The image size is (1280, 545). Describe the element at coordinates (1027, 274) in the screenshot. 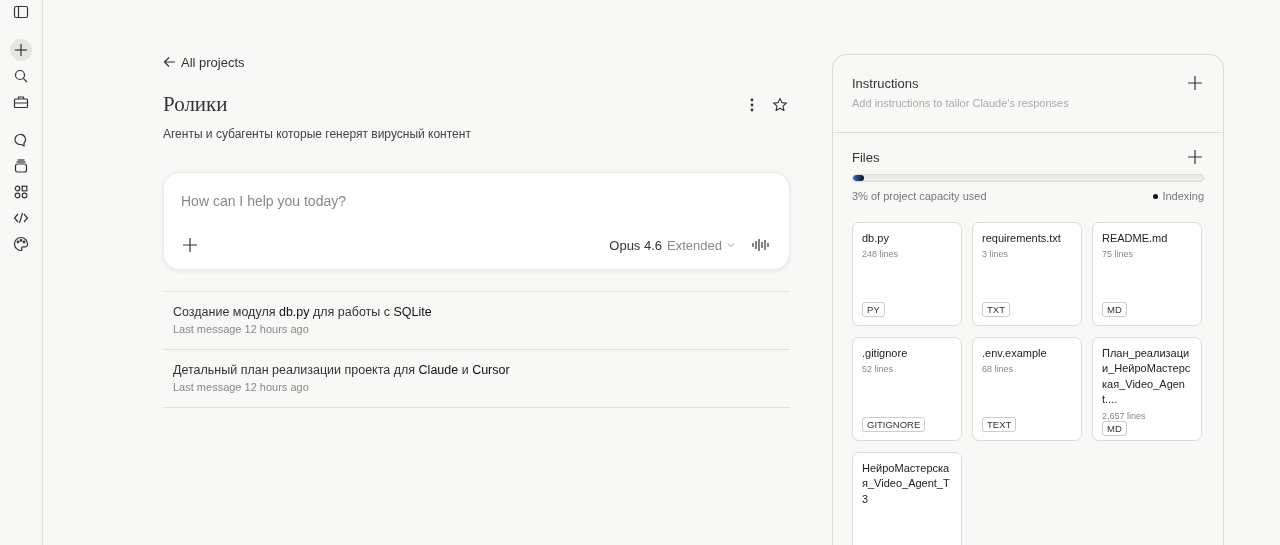

I see `file-card: requirements.txt 3 lines TXT` at that location.